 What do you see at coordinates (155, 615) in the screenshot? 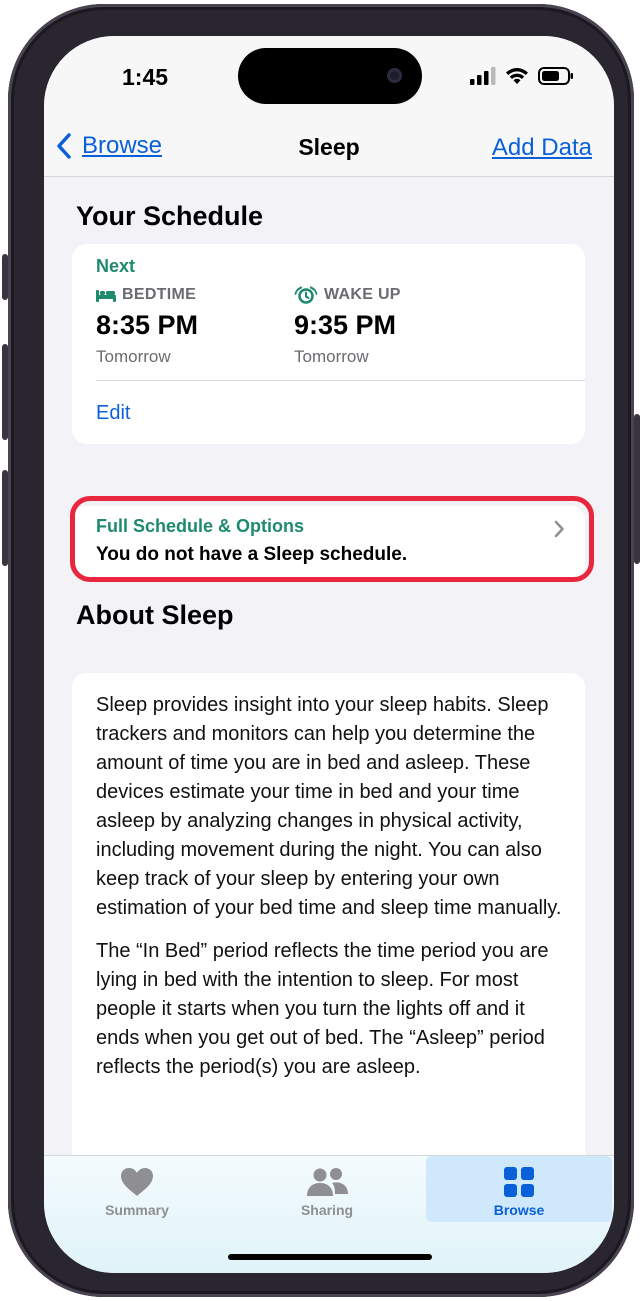
I see `about-section-title: About Sleep` at bounding box center [155, 615].